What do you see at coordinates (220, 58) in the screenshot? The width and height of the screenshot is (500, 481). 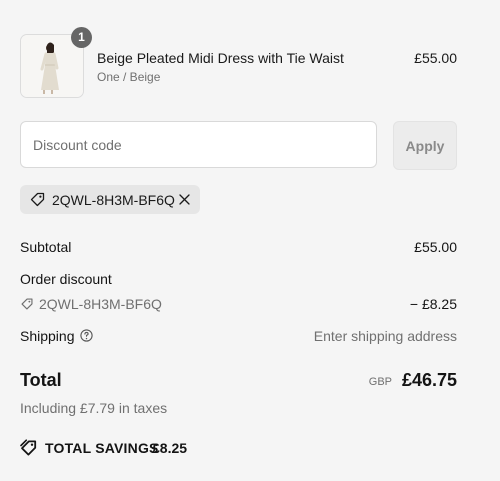 I see `product-name: Beige Pleated Midi Dress with Tie Waist` at bounding box center [220, 58].